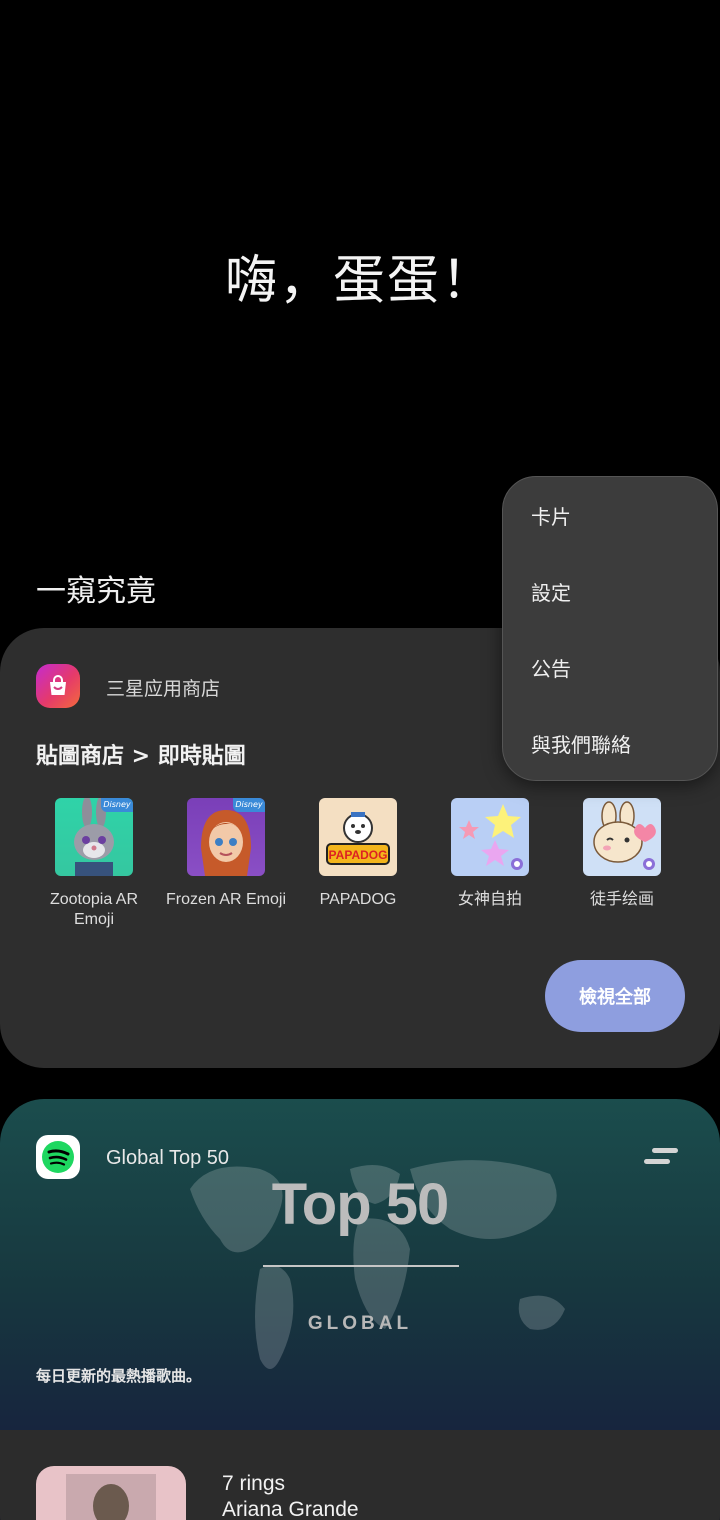 This screenshot has width=720, height=1520. What do you see at coordinates (360, 1204) in the screenshot?
I see `cover-title: Top 50` at bounding box center [360, 1204].